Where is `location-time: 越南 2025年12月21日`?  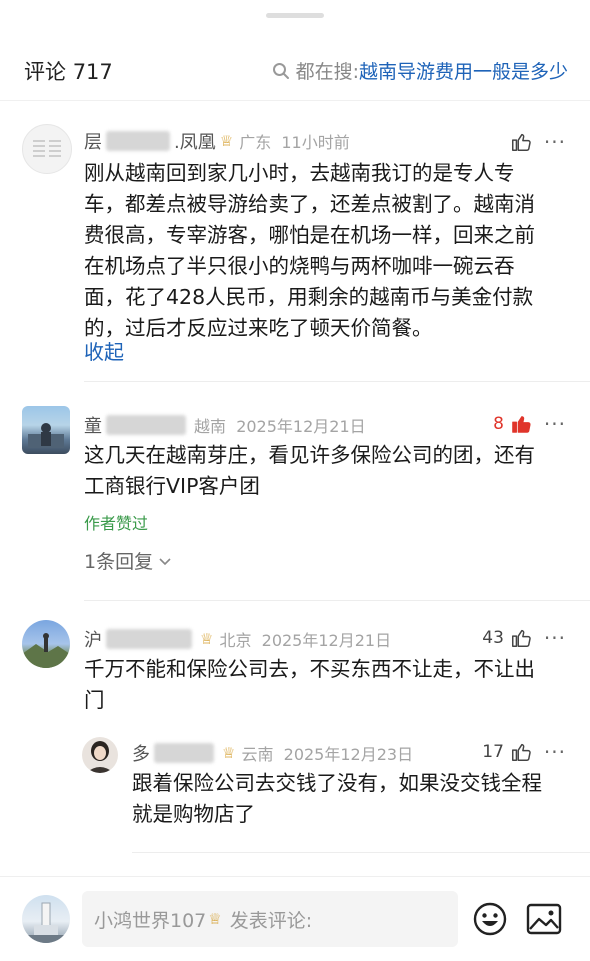
location-time: 越南 2025年12月21日 is located at coordinates (280, 426).